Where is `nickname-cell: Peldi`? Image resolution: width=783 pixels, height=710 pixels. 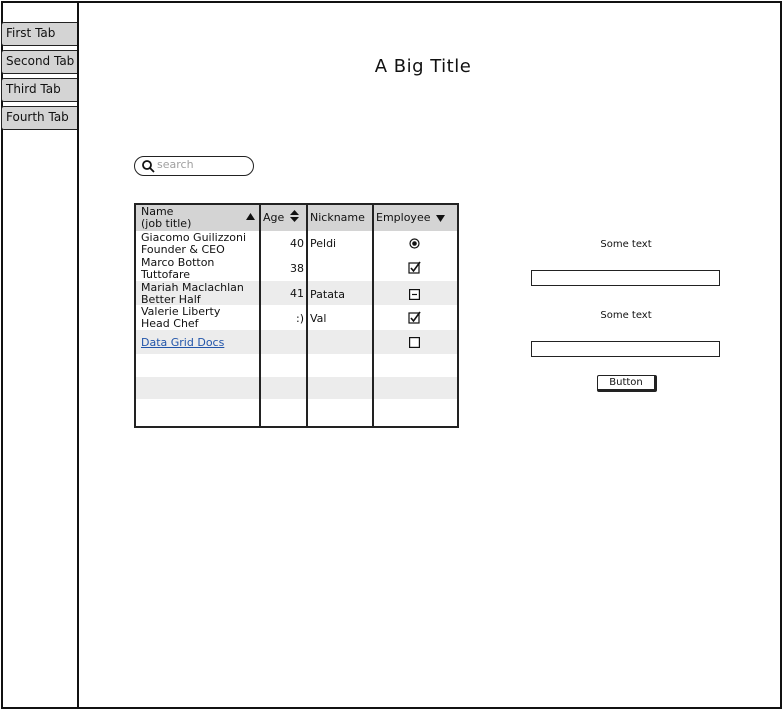 nickname-cell: Peldi is located at coordinates (323, 243).